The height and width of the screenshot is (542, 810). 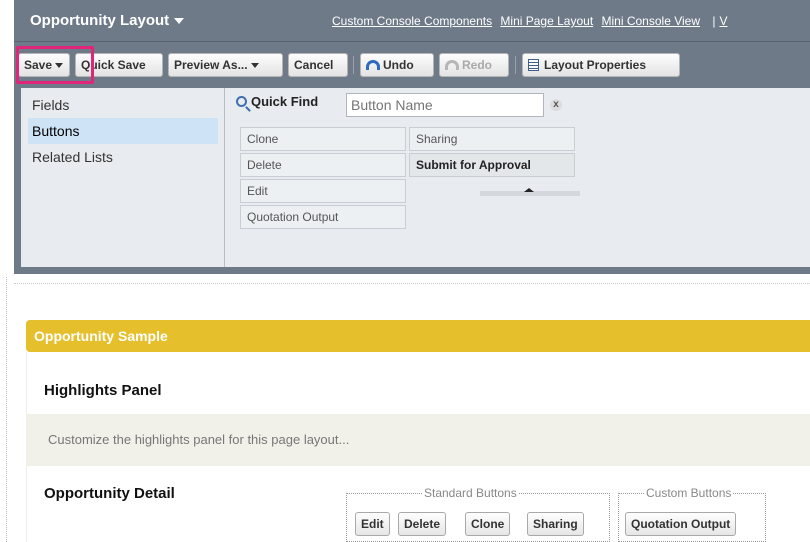 I want to click on clear-search-icon: x, so click(x=556, y=105).